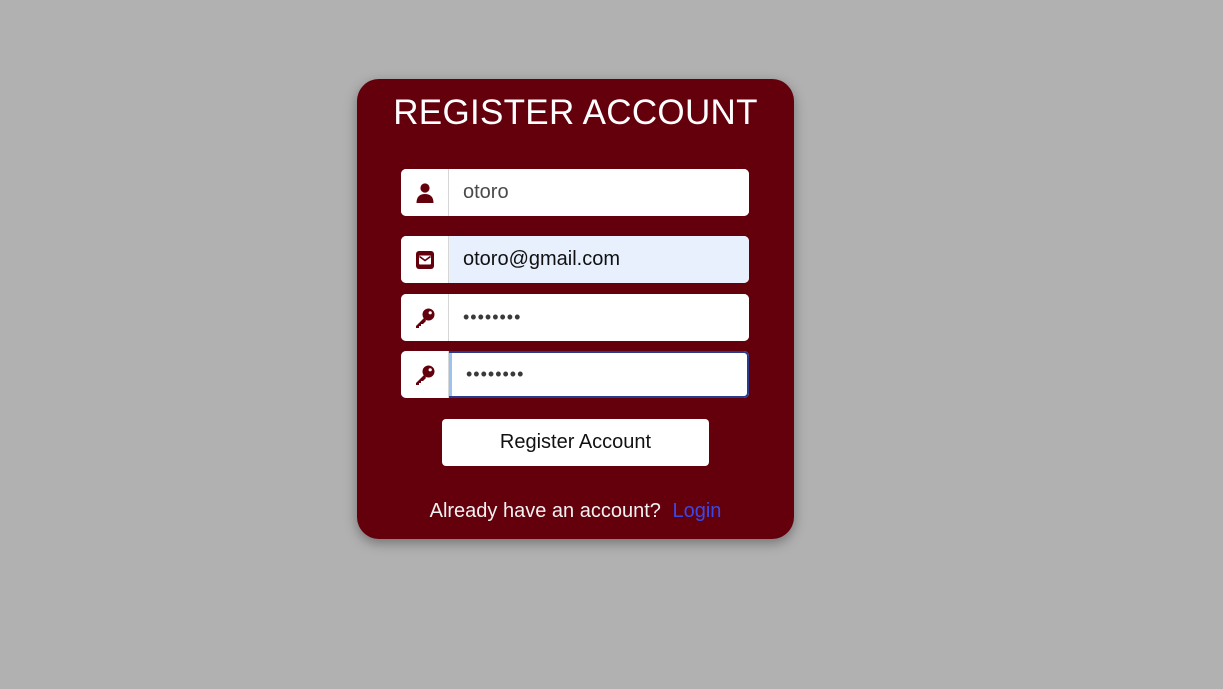 Image resolution: width=1223 pixels, height=689 pixels. I want to click on already-have-account-text: Already have an account?, so click(545, 511).